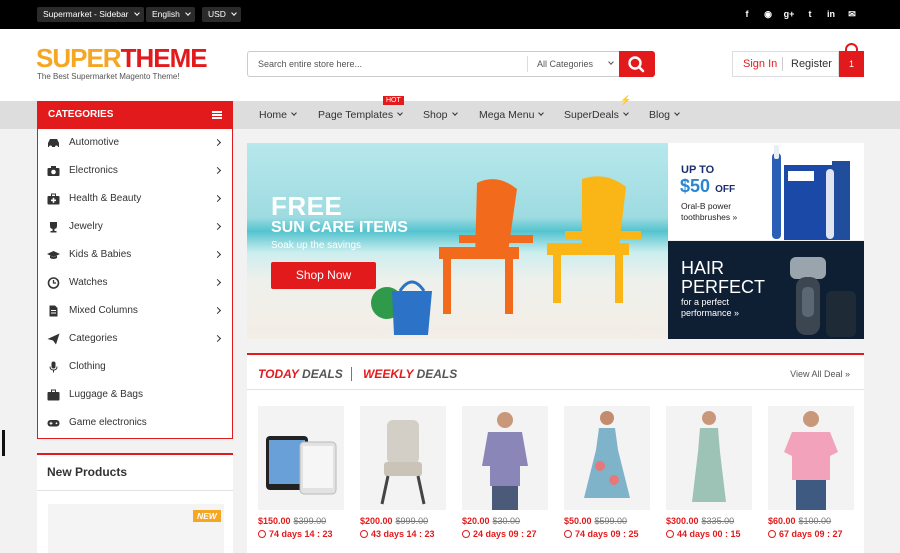 The image size is (900, 553). I want to click on logo: SUPERTHEME, so click(122, 58).